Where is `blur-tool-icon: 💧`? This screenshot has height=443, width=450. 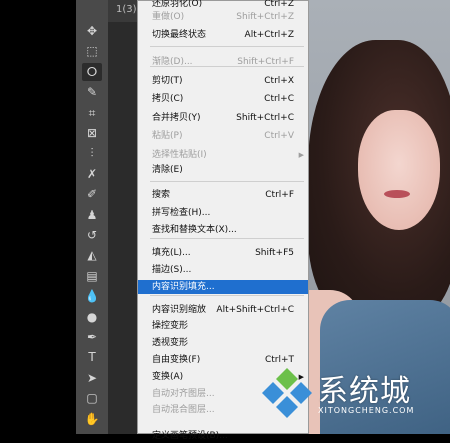 blur-tool-icon: 💧 is located at coordinates (92, 296).